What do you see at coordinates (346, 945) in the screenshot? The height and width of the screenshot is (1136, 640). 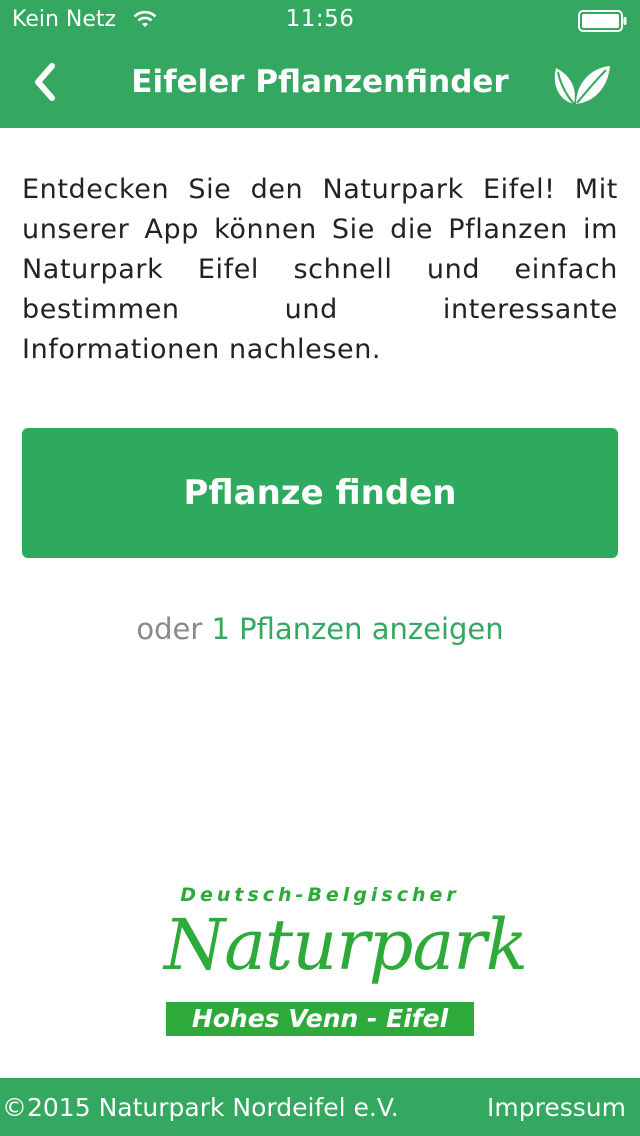 I see `logo-title: Naturpark` at bounding box center [346, 945].